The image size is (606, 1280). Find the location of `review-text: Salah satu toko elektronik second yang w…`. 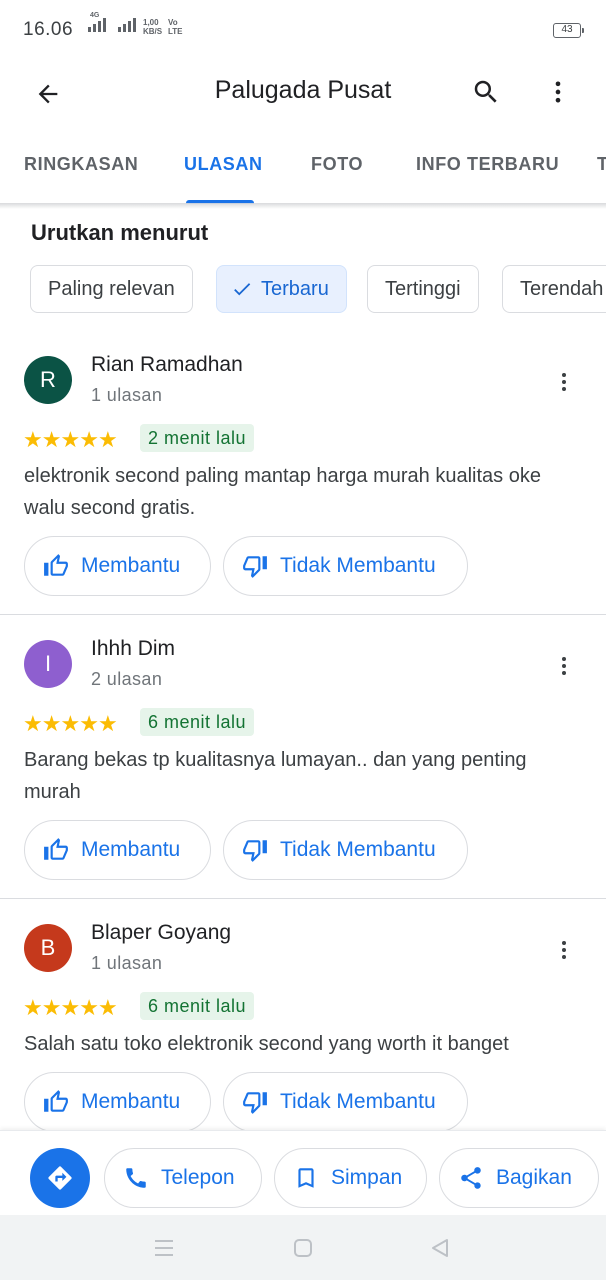

review-text: Salah satu toko elektronik second yang w… is located at coordinates (266, 1044).